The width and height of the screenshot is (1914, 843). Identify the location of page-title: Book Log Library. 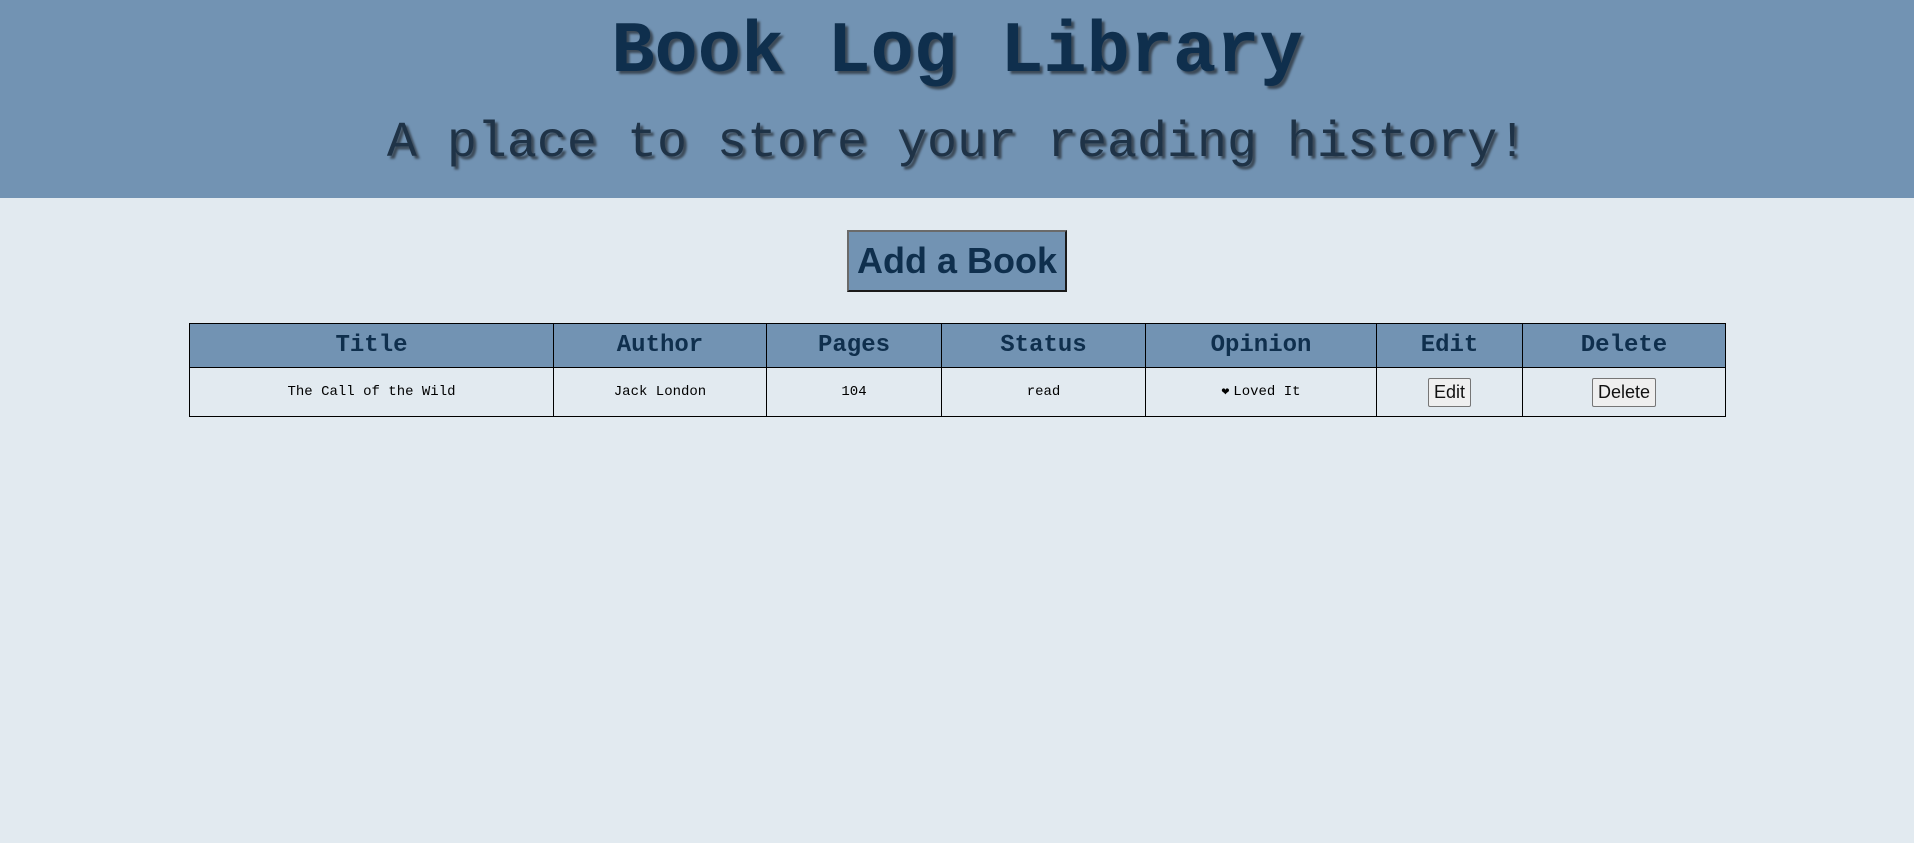
(957, 52).